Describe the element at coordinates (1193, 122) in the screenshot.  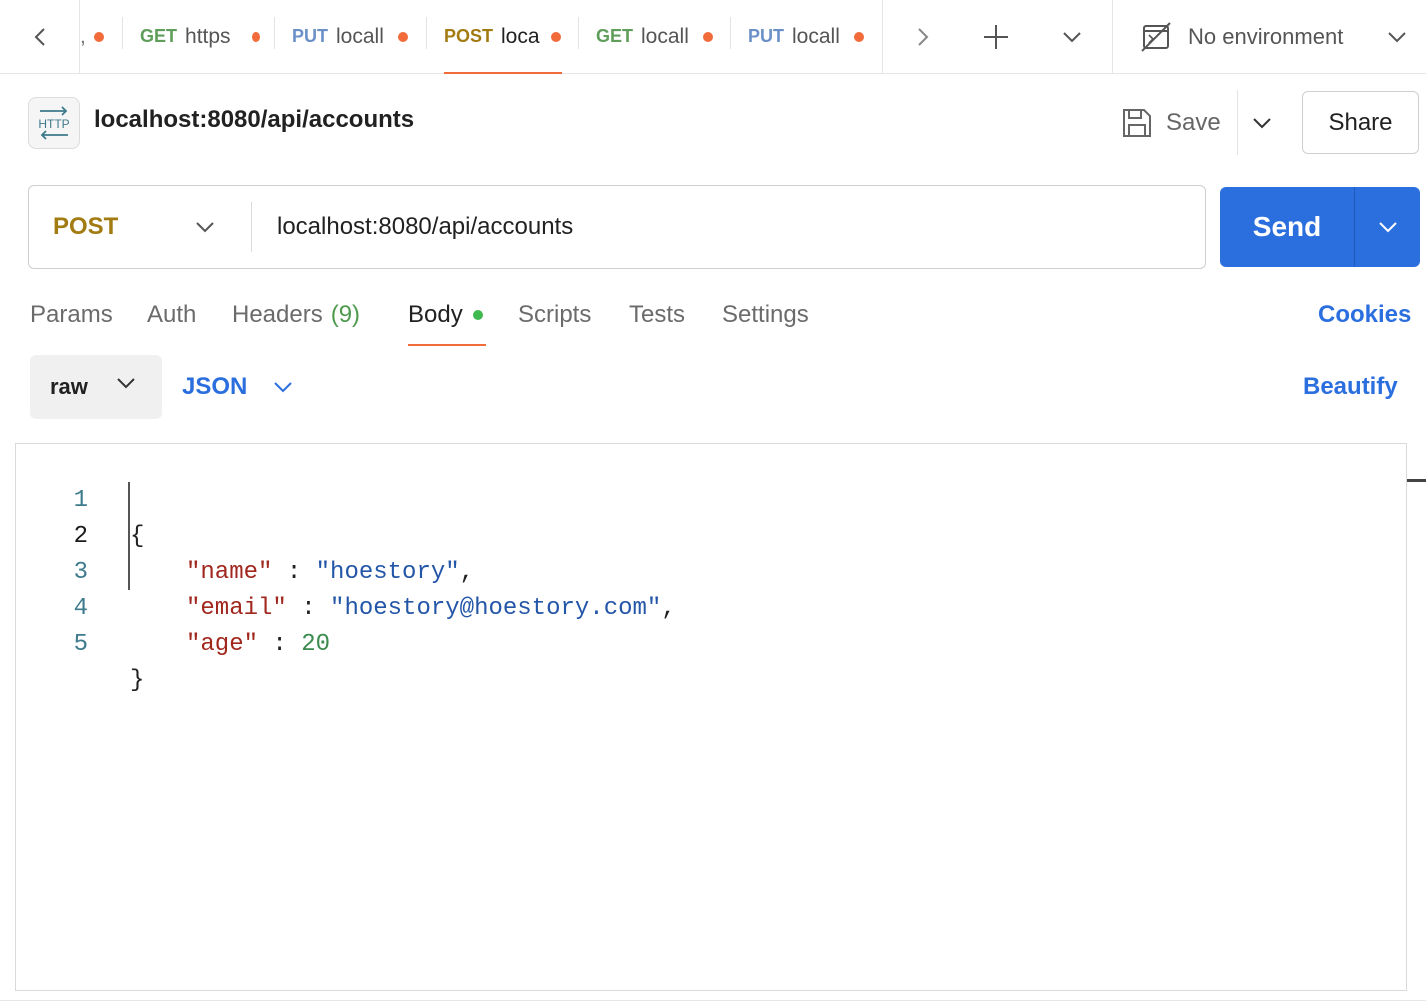
I see `save-label: Save` at that location.